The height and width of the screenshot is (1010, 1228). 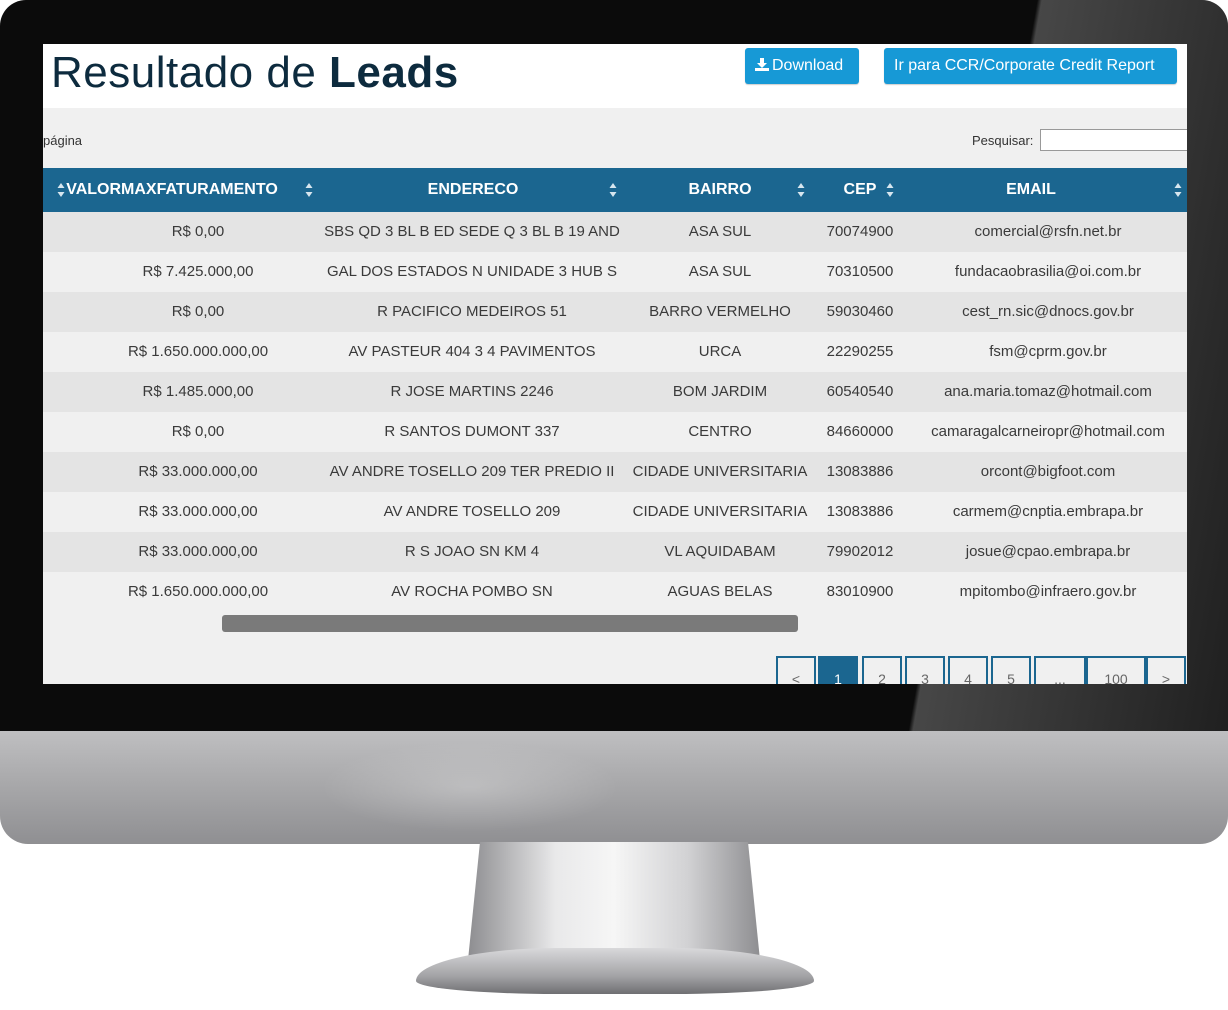 What do you see at coordinates (860, 351) in the screenshot?
I see `cell-cep: 22290255` at bounding box center [860, 351].